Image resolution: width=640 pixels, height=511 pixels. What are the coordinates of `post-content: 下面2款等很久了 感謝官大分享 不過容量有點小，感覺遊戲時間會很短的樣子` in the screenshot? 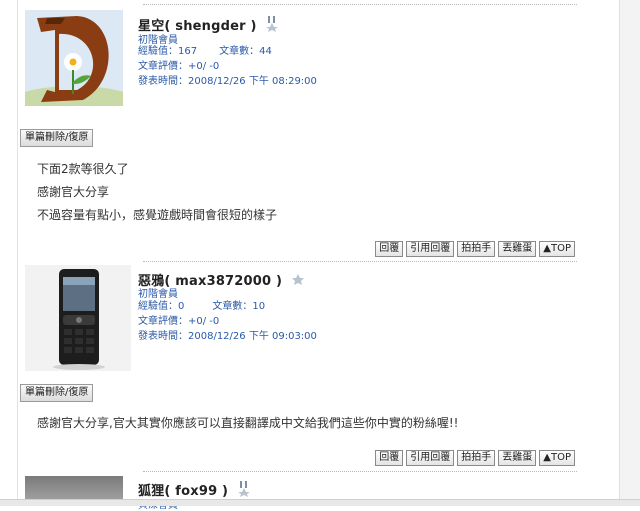 It's located at (157, 192).